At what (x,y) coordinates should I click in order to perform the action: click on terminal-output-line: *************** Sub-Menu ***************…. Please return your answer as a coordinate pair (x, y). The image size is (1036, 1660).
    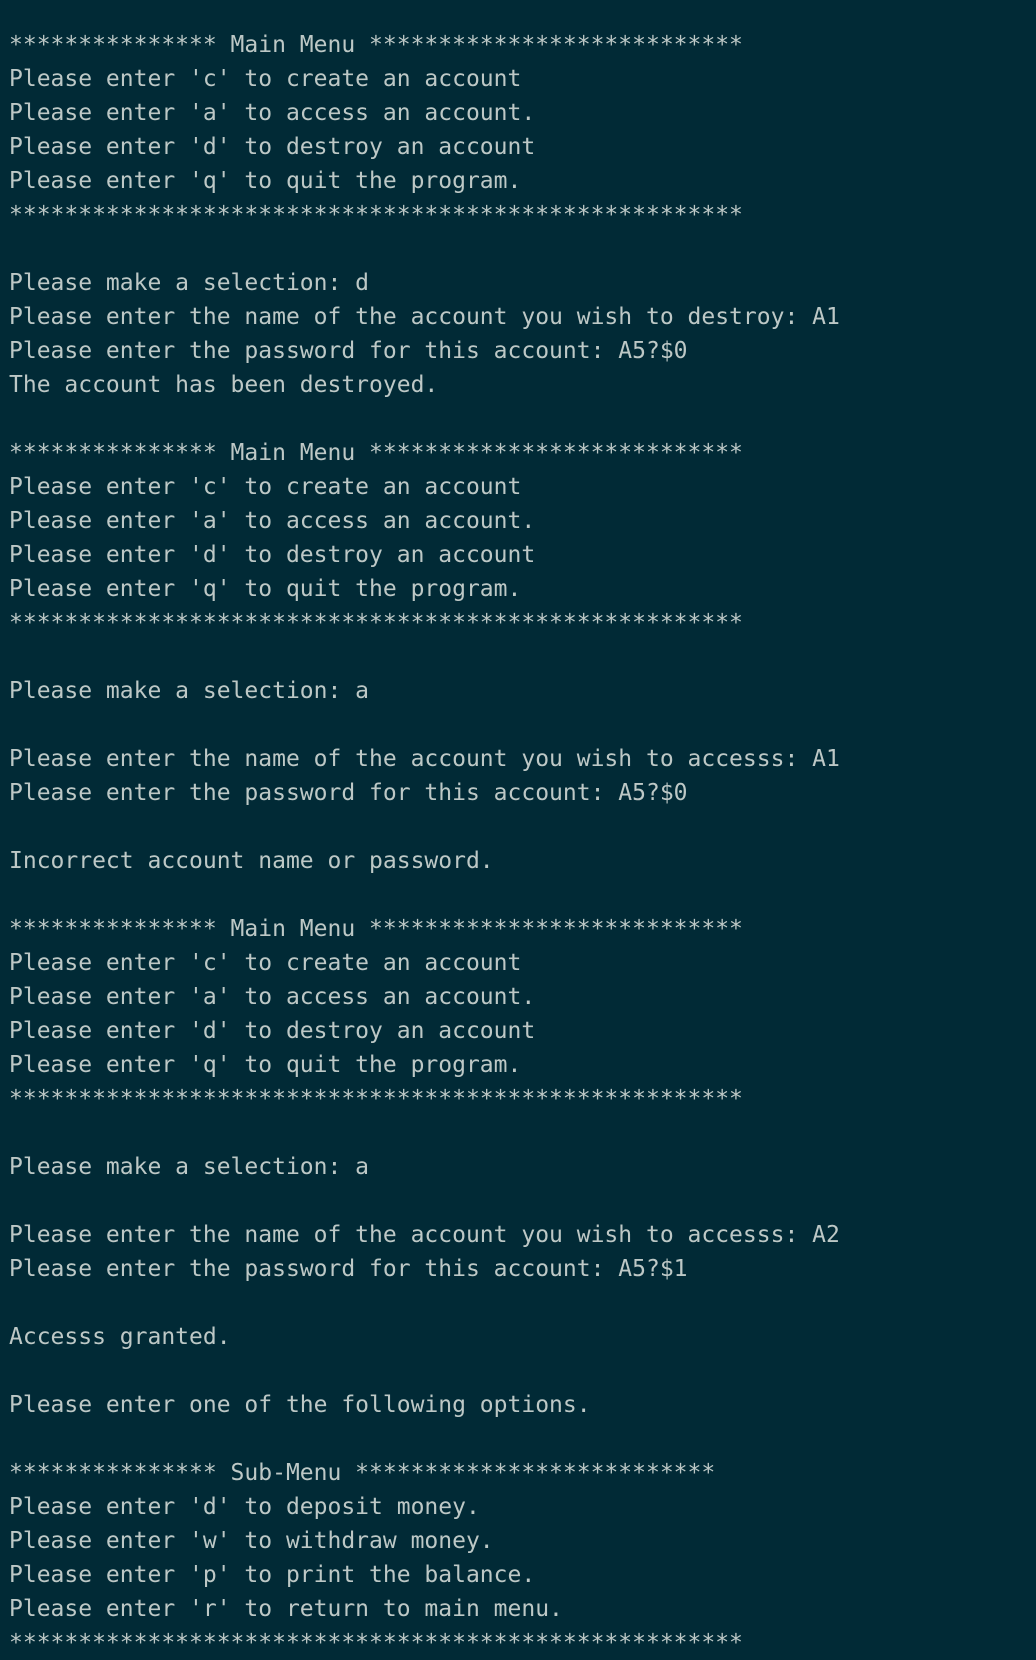
    Looking at the image, I should click on (362, 1473).